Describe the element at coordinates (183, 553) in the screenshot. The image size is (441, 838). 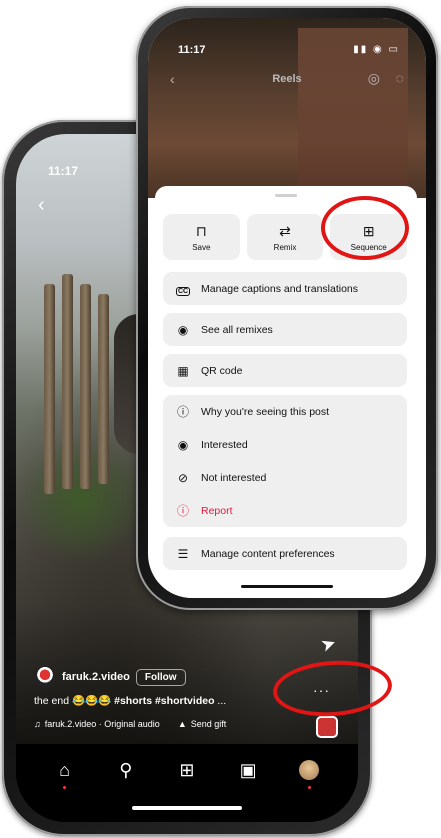
I see `sliders-icon: ☰` at that location.